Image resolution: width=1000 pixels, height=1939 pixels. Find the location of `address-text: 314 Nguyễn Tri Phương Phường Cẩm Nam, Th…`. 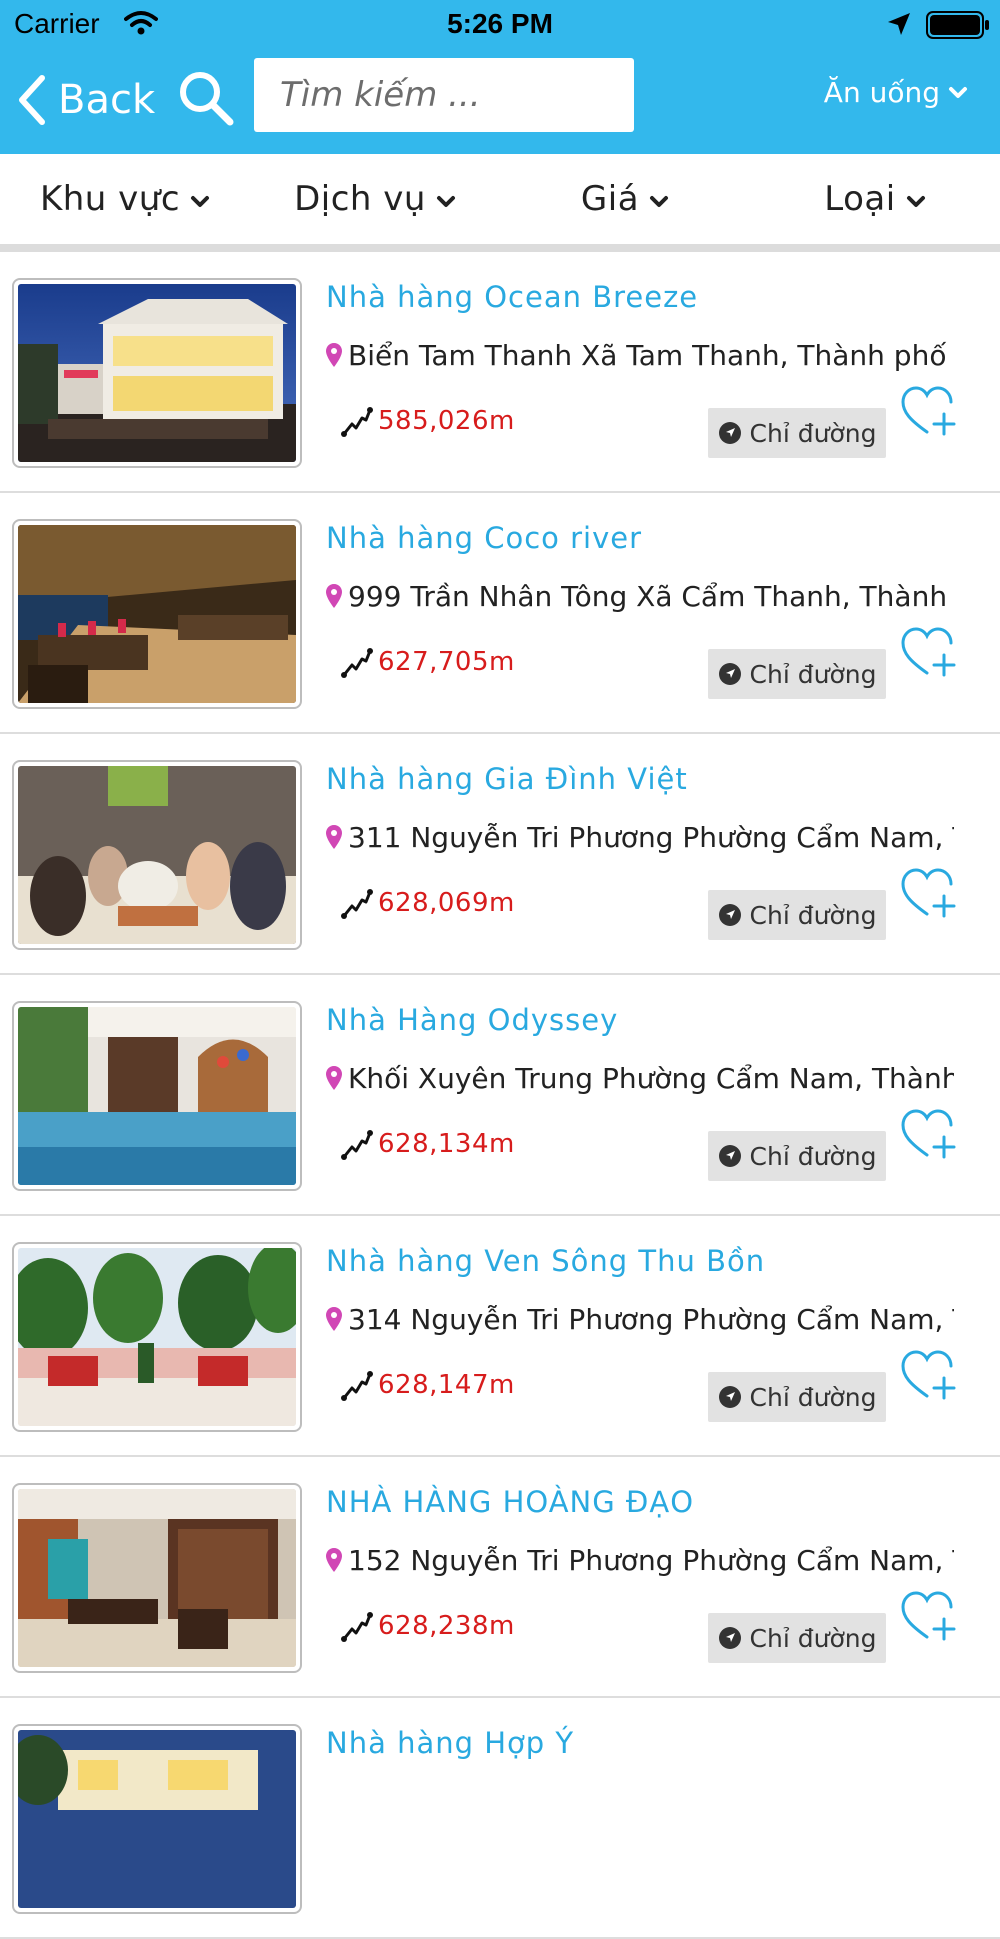

address-text: 314 Nguyễn Tri Phương Phường Cẩm Nam, Th… is located at coordinates (651, 1319).